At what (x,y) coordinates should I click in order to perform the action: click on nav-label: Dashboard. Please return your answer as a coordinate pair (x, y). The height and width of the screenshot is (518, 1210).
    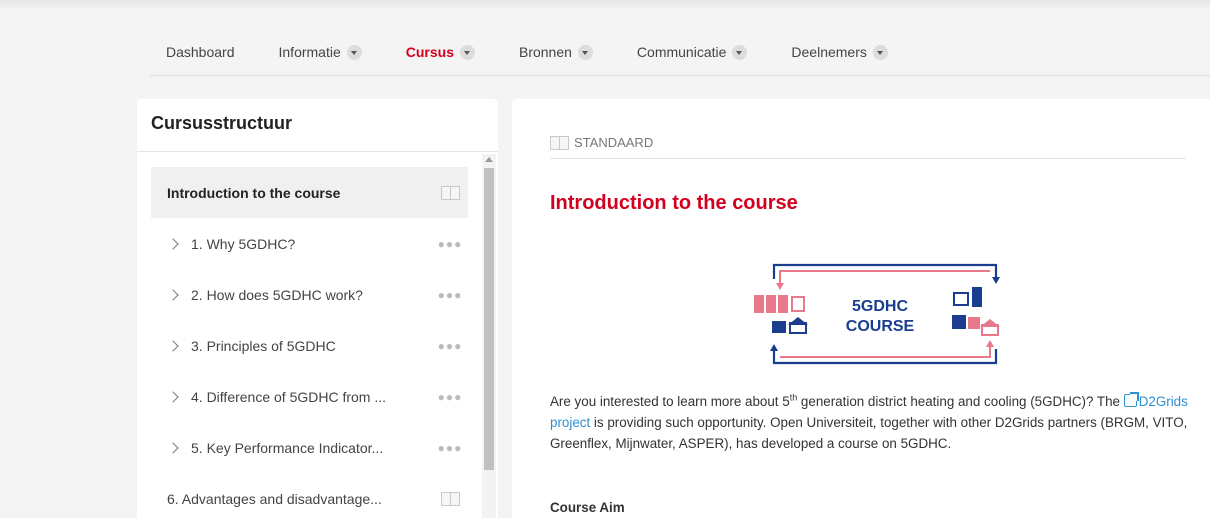
    Looking at the image, I should click on (200, 52).